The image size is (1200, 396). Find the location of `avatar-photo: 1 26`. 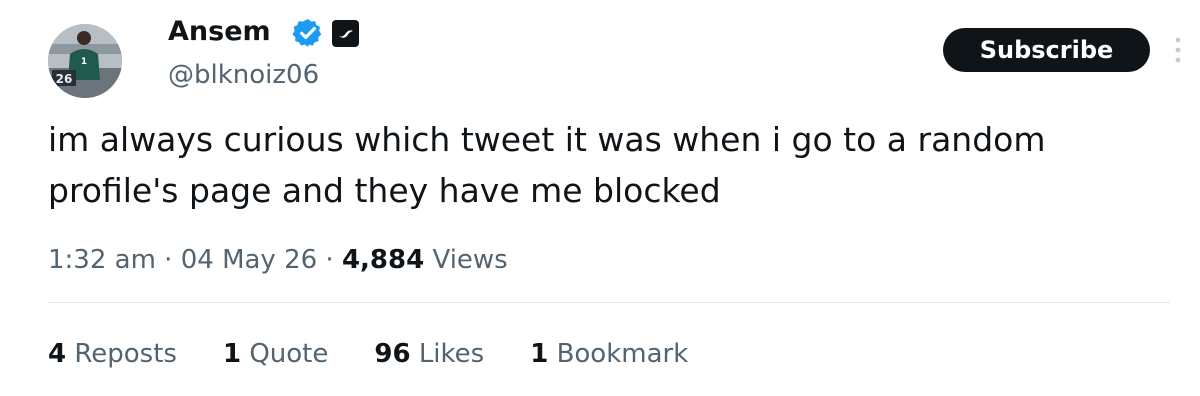

avatar-photo: 1 26 is located at coordinates (85, 61).